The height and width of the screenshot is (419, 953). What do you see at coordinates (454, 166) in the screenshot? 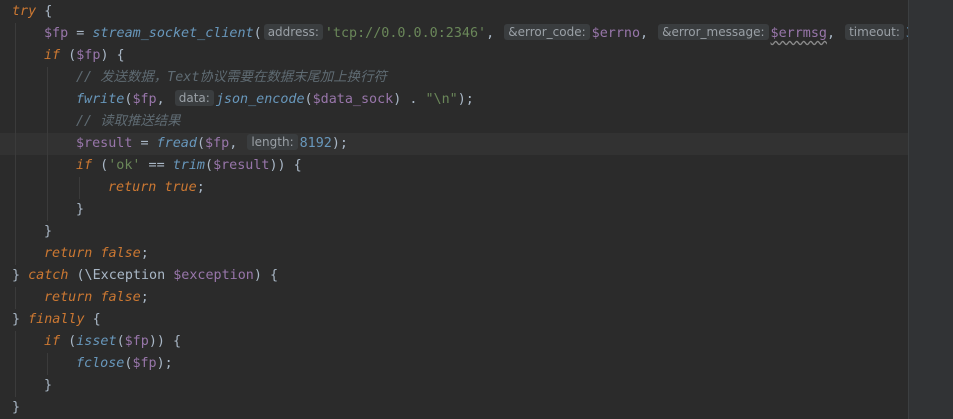
I see `code-line: if ('ok' == trim($result)) {` at bounding box center [454, 166].